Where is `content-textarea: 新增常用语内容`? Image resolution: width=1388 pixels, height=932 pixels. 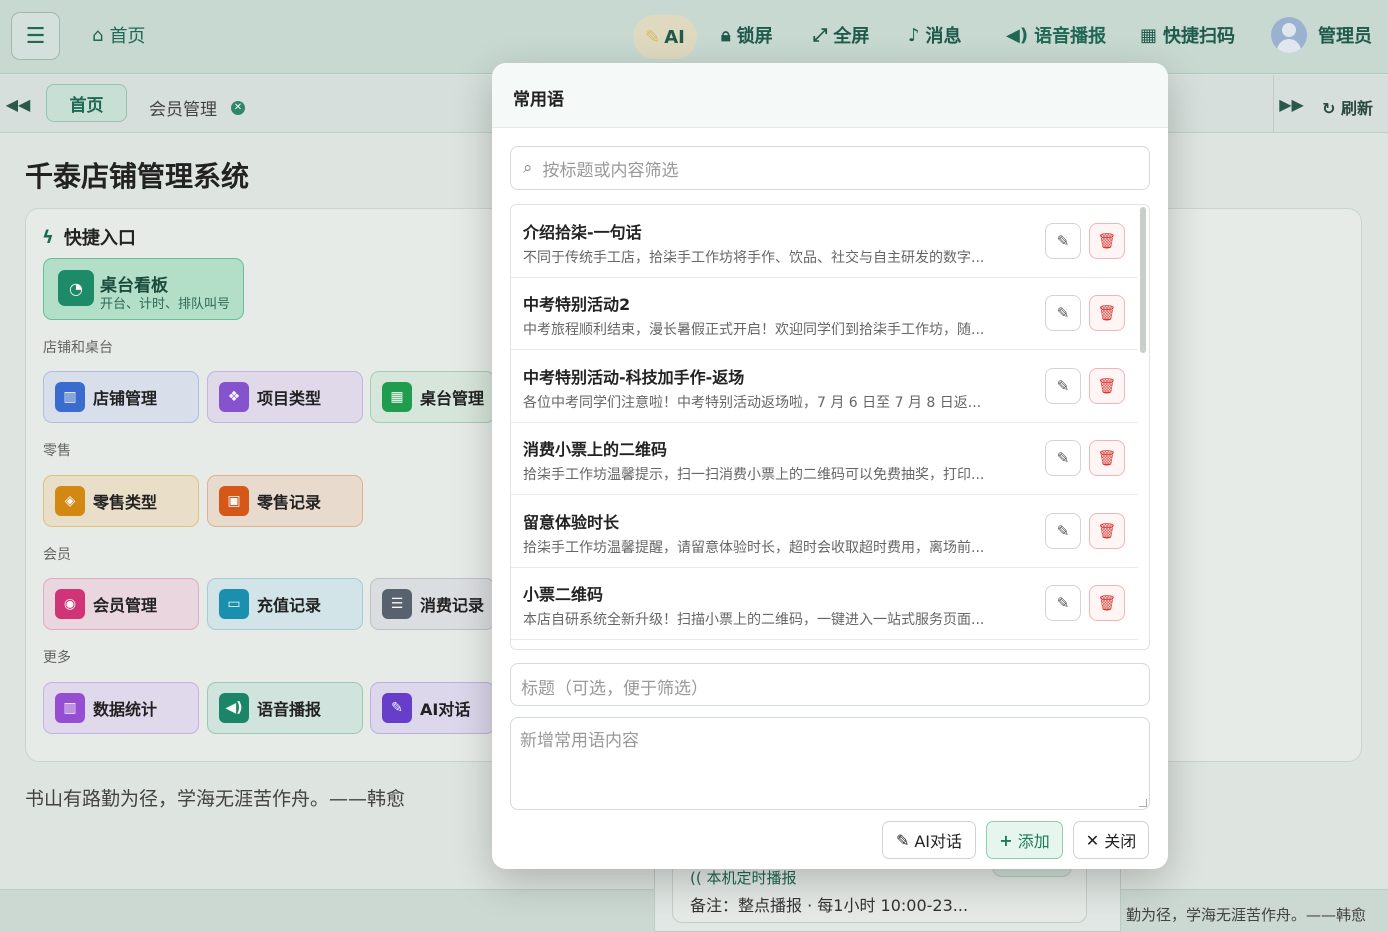 content-textarea: 新增常用语内容 is located at coordinates (830, 763).